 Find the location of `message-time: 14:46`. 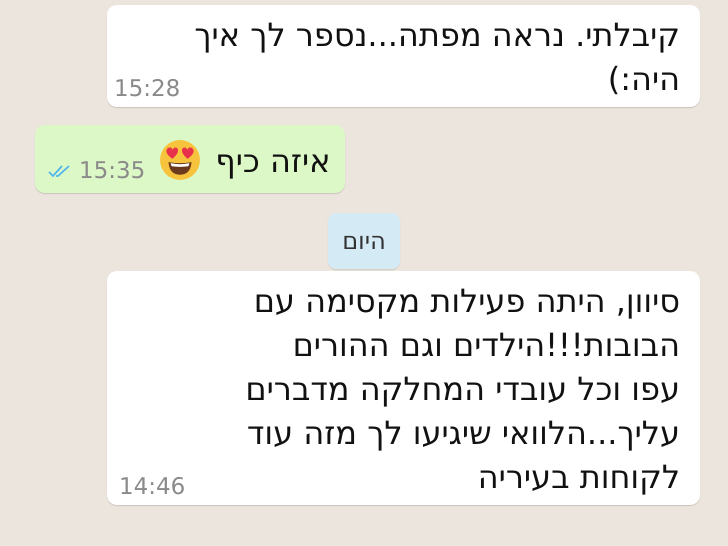

message-time: 14:46 is located at coordinates (152, 487).